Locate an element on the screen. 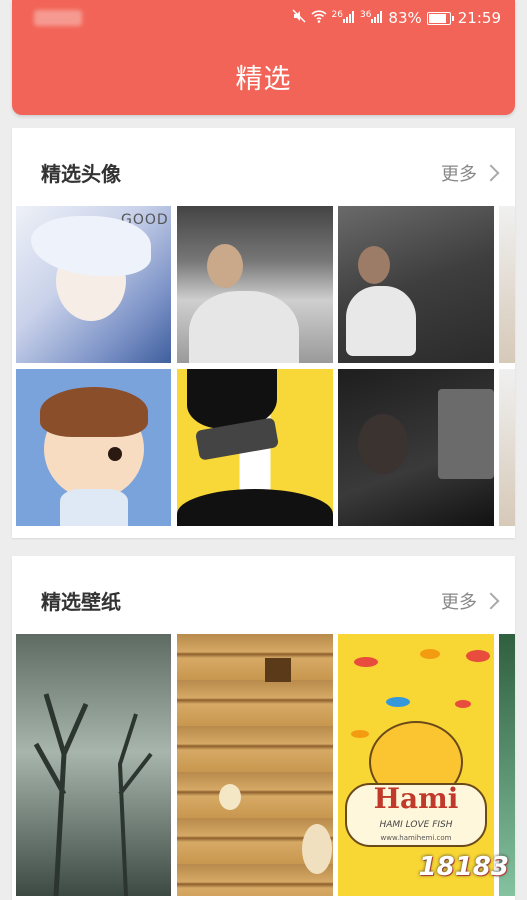  more-avatars-link: 更多 is located at coordinates (470, 173).